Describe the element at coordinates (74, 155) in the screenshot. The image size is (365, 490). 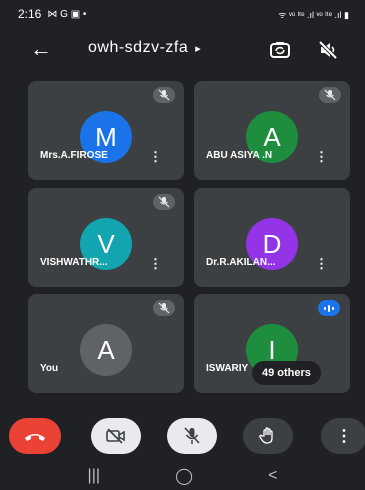
I see `participant-name: Mrs.A.FIROSE` at that location.